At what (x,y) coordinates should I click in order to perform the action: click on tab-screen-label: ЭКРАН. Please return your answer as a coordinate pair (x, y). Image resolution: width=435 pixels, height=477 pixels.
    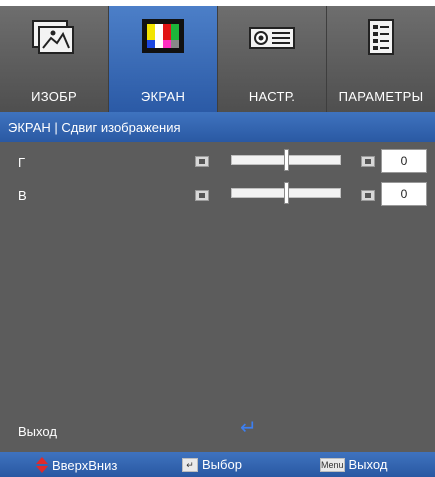
    Looking at the image, I should click on (163, 96).